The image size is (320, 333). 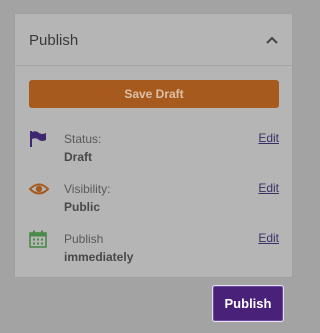 What do you see at coordinates (99, 257) in the screenshot?
I see `publish-value: immediately` at bounding box center [99, 257].